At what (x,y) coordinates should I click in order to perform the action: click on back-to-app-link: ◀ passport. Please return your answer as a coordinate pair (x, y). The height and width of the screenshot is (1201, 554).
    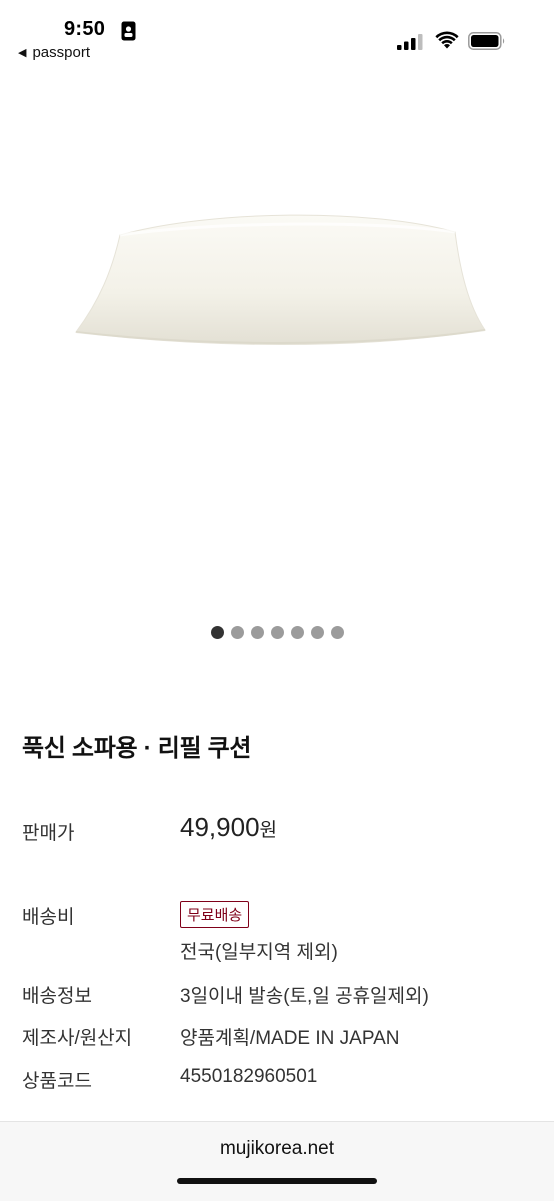
    Looking at the image, I should click on (54, 52).